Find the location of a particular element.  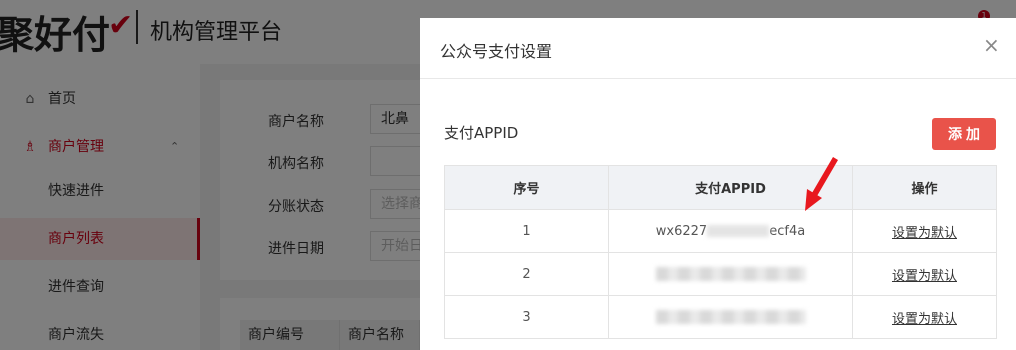

annotation-arrow-icon is located at coordinates (821, 184).